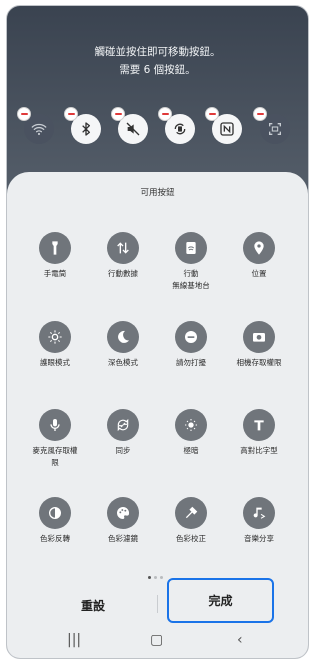  Describe the element at coordinates (123, 513) in the screenshot. I see `color-filter-icon` at that location.